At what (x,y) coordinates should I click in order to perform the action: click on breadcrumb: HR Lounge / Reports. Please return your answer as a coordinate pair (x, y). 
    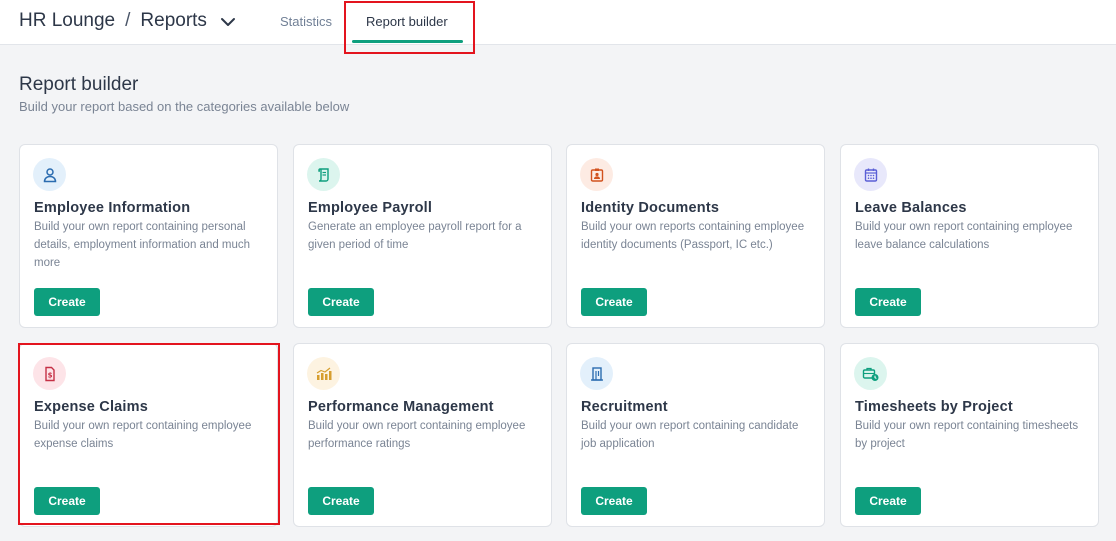
    Looking at the image, I should click on (113, 21).